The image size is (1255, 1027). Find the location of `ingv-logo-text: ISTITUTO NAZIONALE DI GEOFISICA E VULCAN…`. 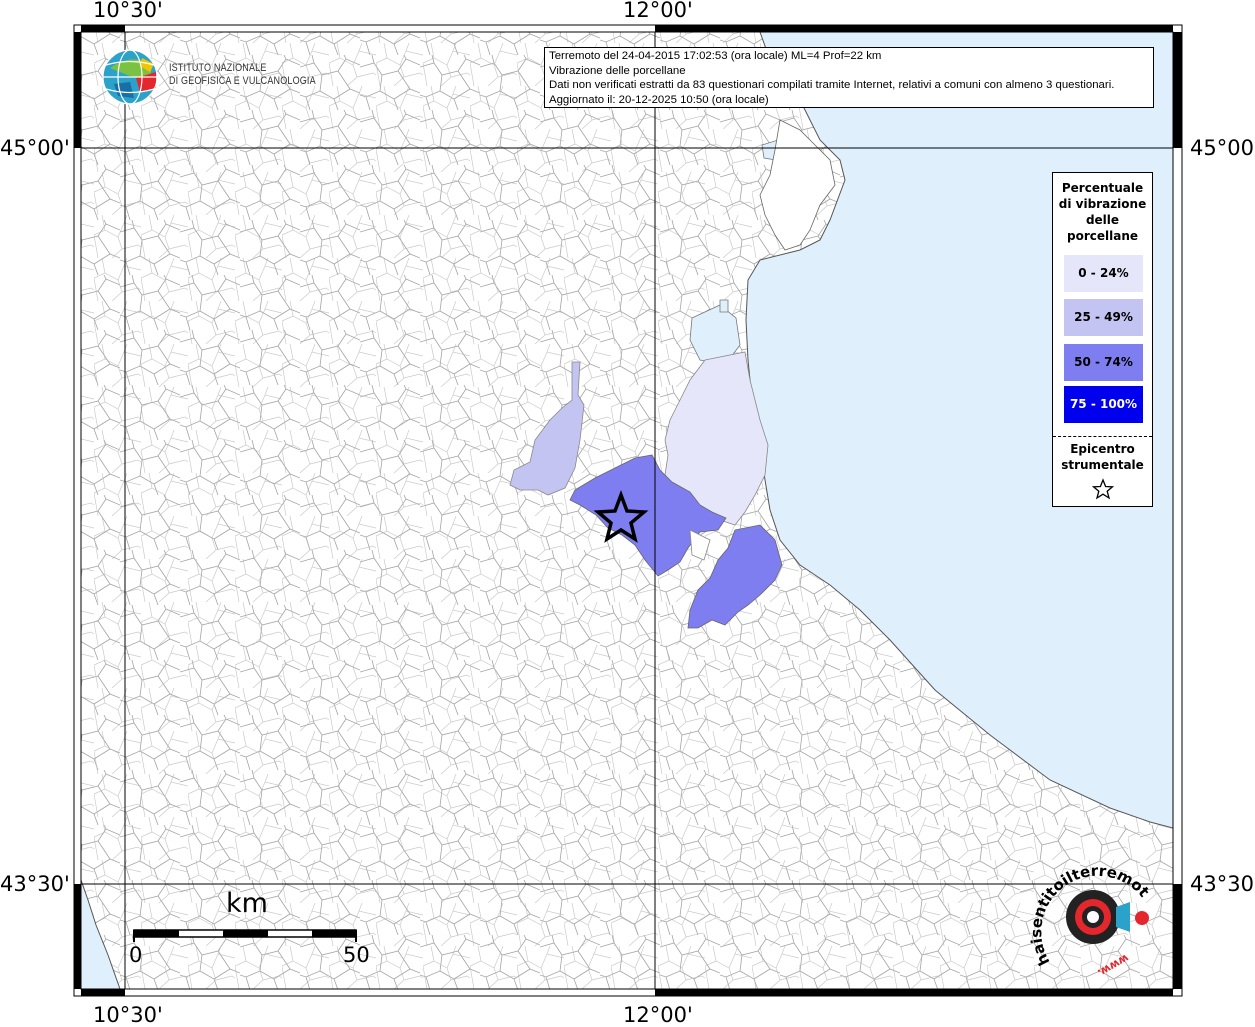

ingv-logo-text: ISTITUTO NAZIONALE DI GEOFISICA E VULCAN… is located at coordinates (242, 75).